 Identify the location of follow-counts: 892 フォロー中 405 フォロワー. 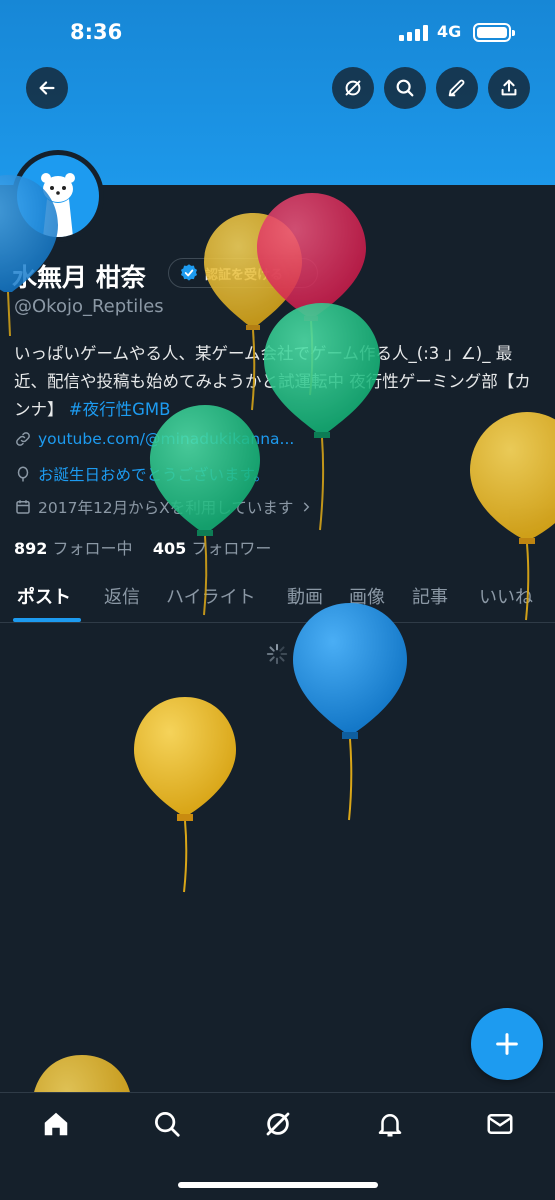
(142, 547).